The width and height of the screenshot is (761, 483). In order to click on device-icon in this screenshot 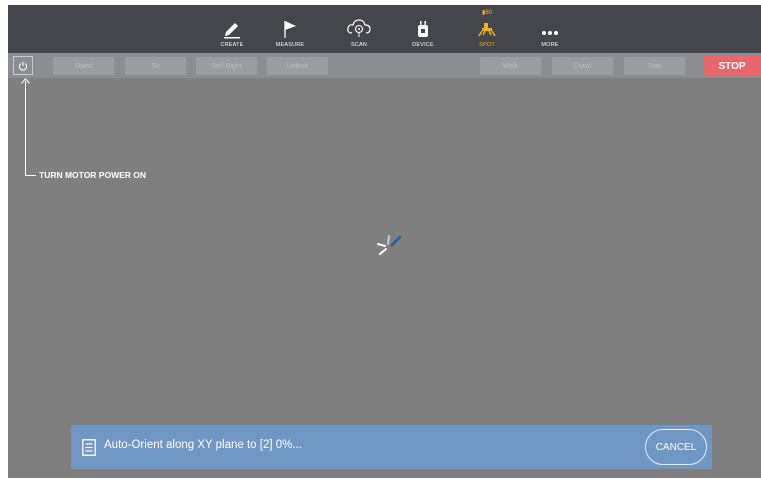, I will do `click(423, 29)`.